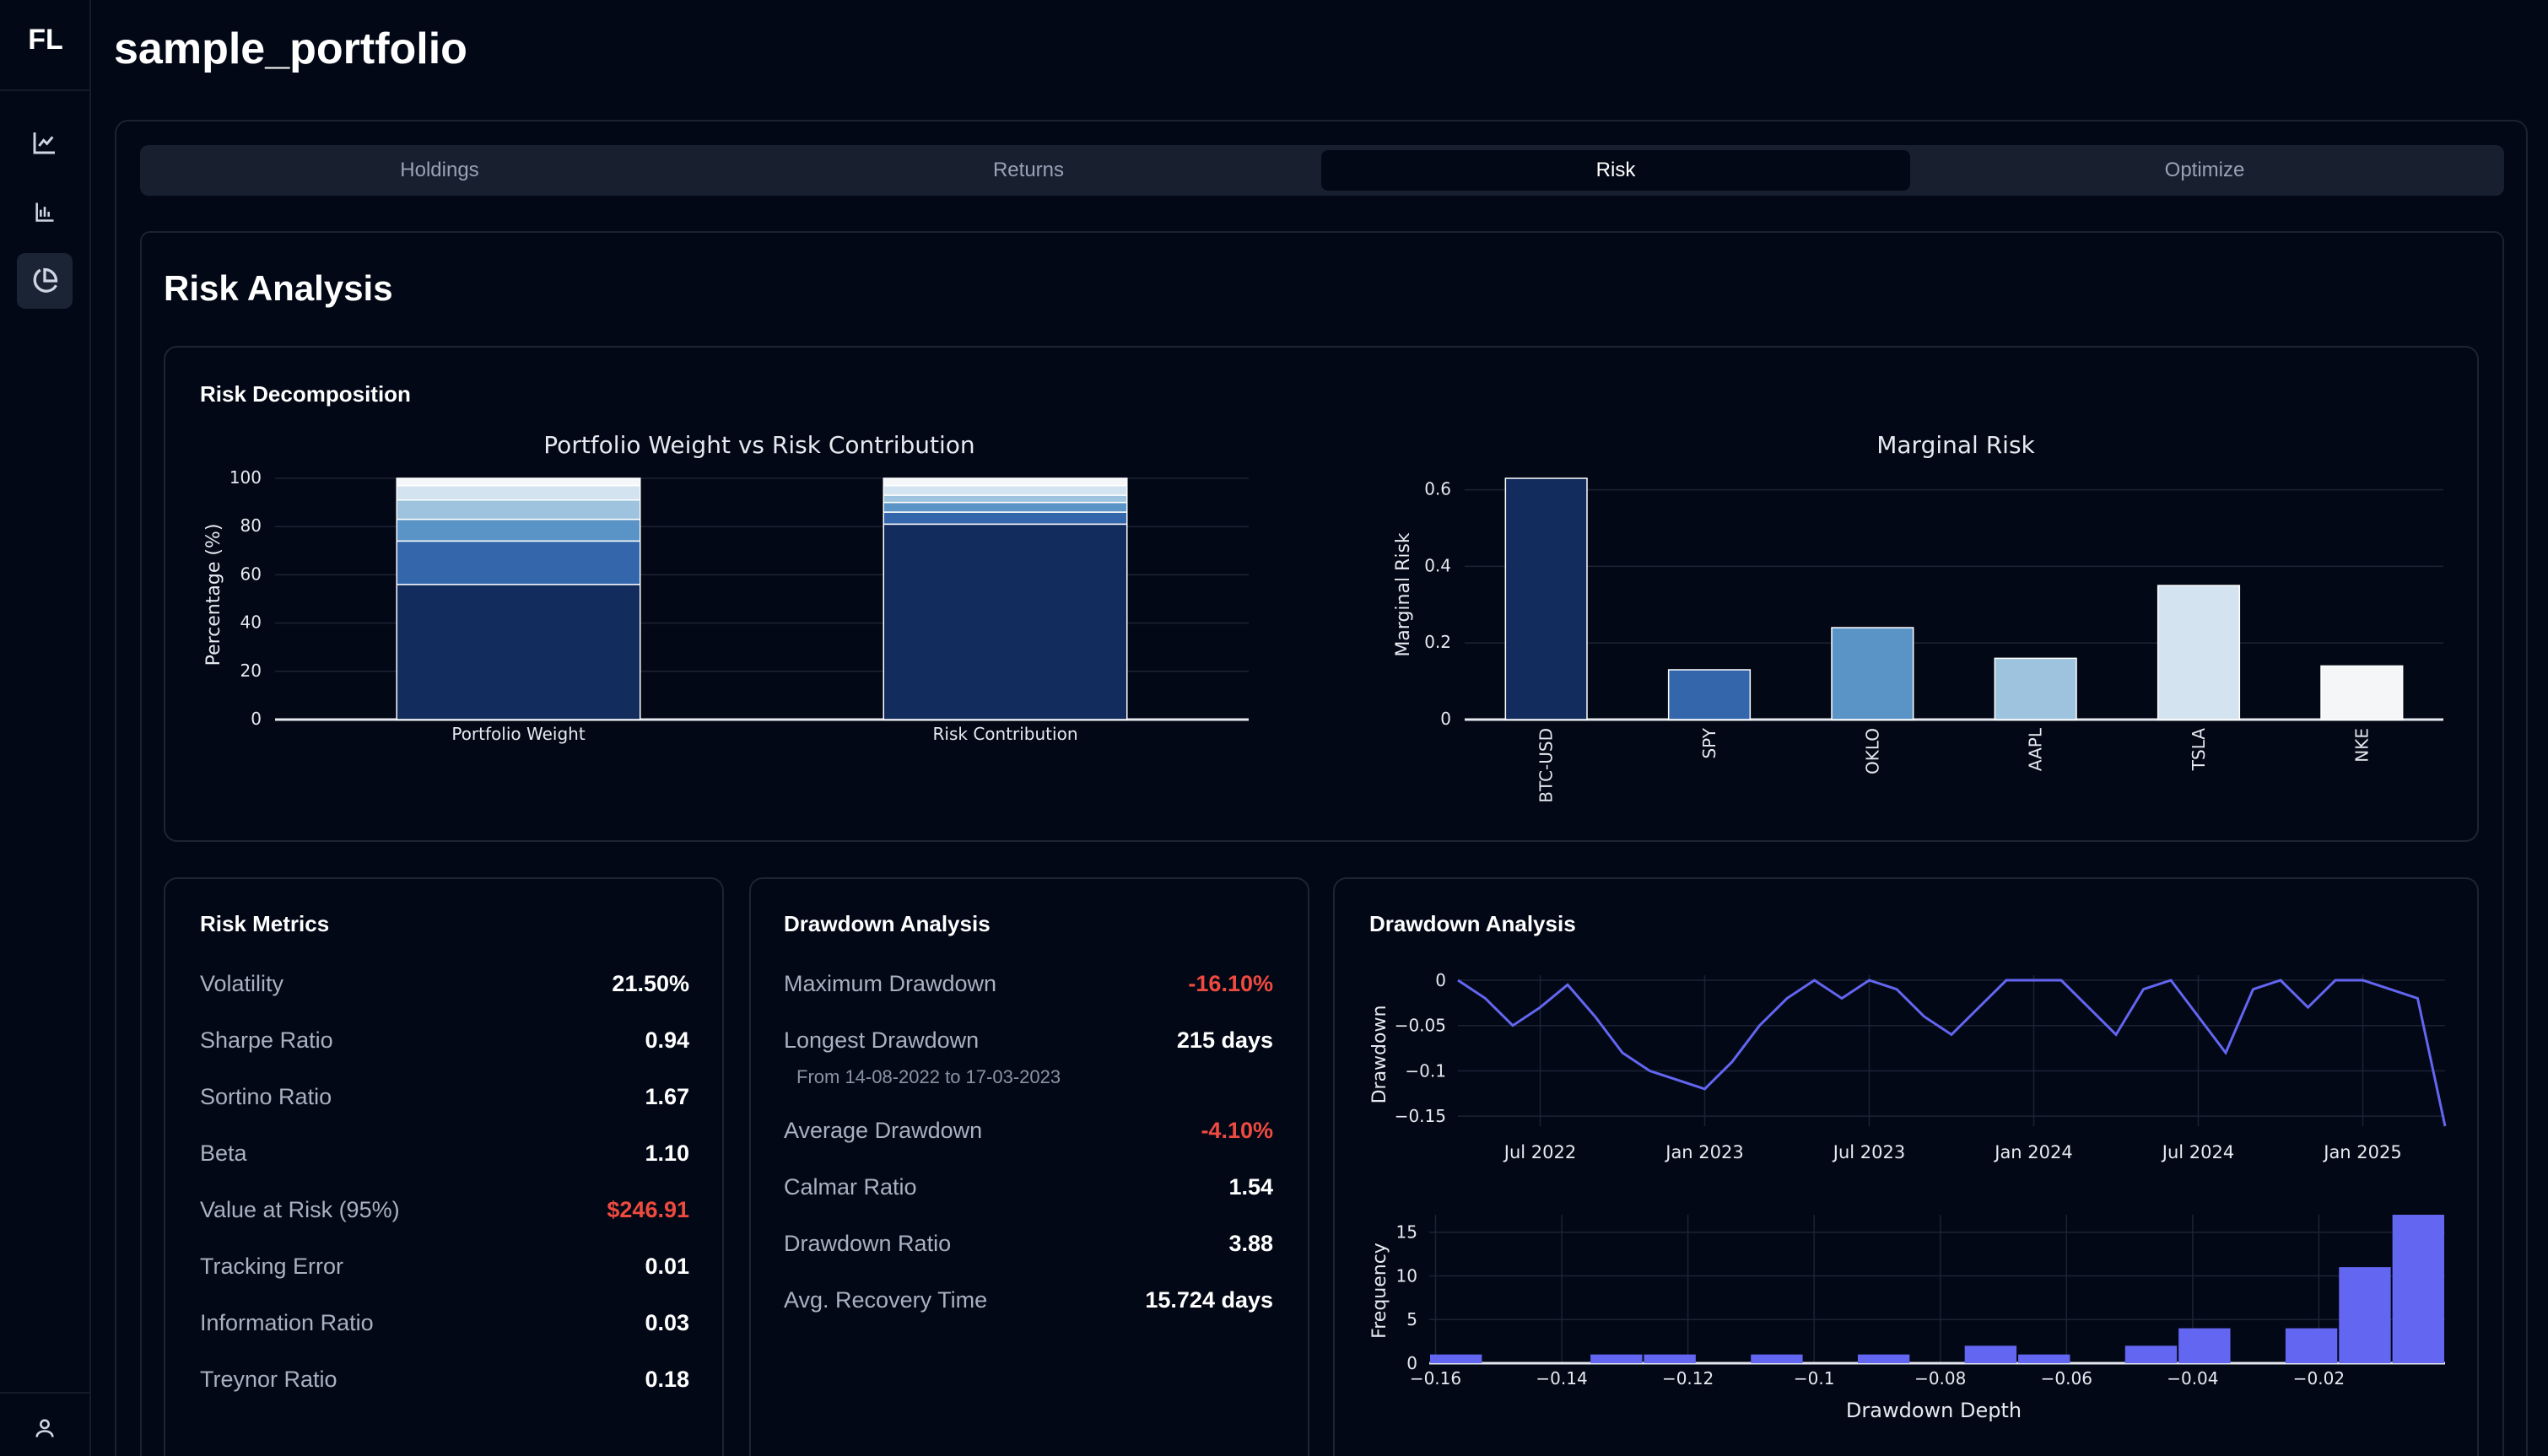 Image resolution: width=2548 pixels, height=1456 pixels. I want to click on x-tick-label: SPY, so click(1709, 742).